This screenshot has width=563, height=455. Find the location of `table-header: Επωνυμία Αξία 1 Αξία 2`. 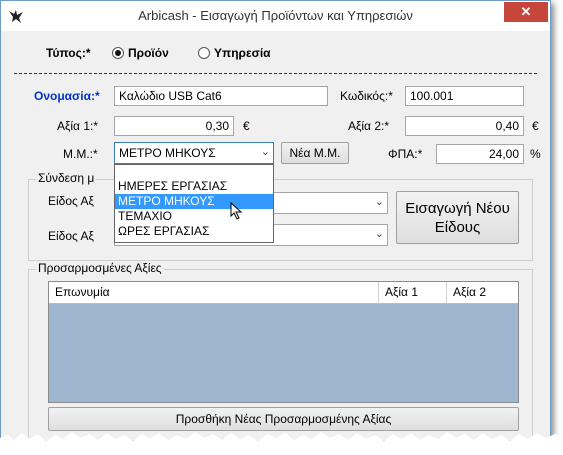

table-header: Επωνυμία Αξία 1 Αξία 2 is located at coordinates (283, 293).